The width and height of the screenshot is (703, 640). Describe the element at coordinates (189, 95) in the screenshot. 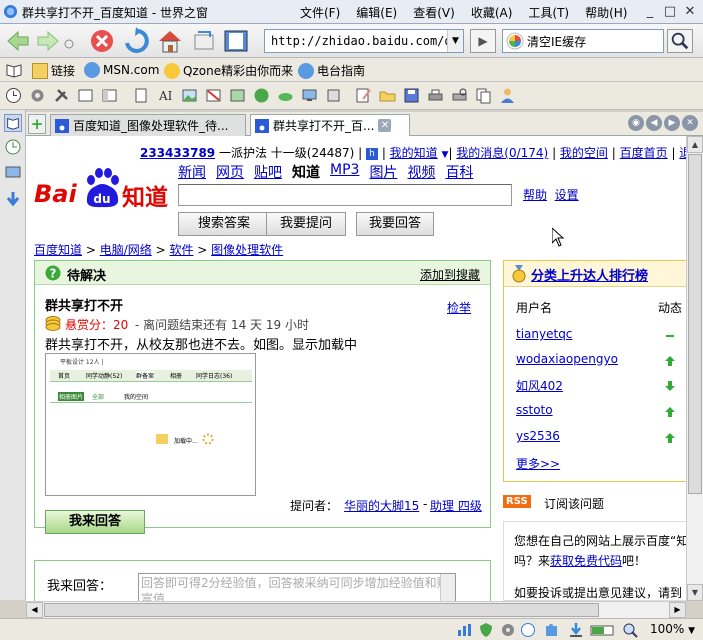

I see `image-icon` at that location.